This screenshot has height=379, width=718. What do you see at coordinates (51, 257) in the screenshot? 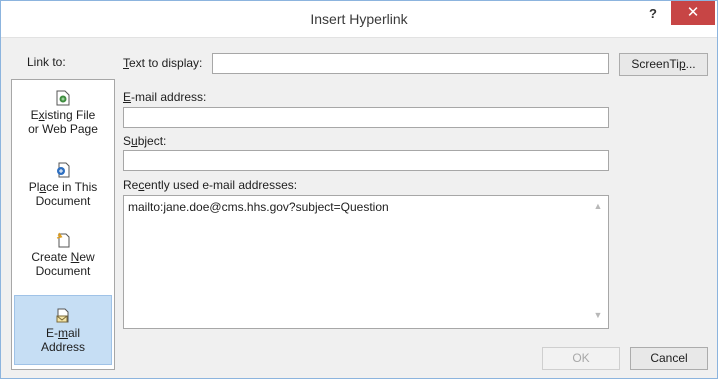
I see `link-create-line1-pre: Create` at bounding box center [51, 257].